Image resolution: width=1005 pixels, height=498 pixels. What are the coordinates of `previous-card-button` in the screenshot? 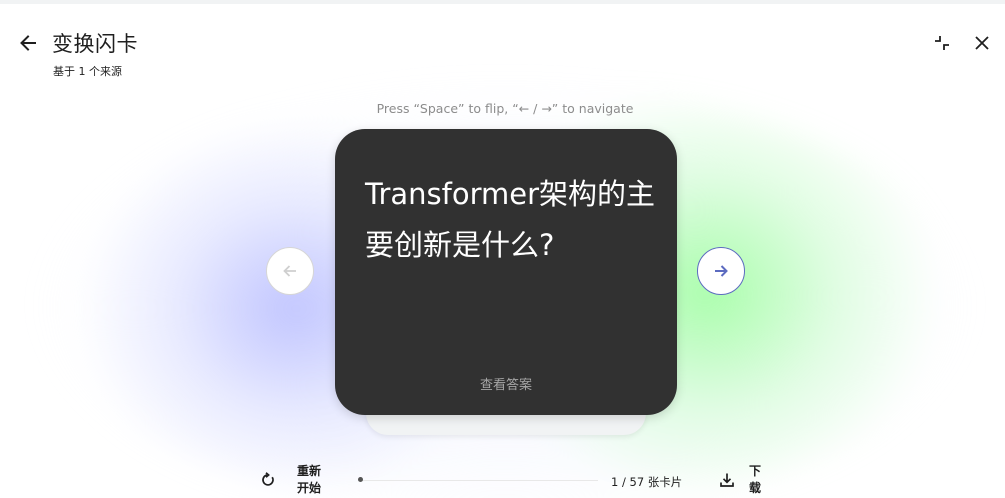 It's located at (290, 271).